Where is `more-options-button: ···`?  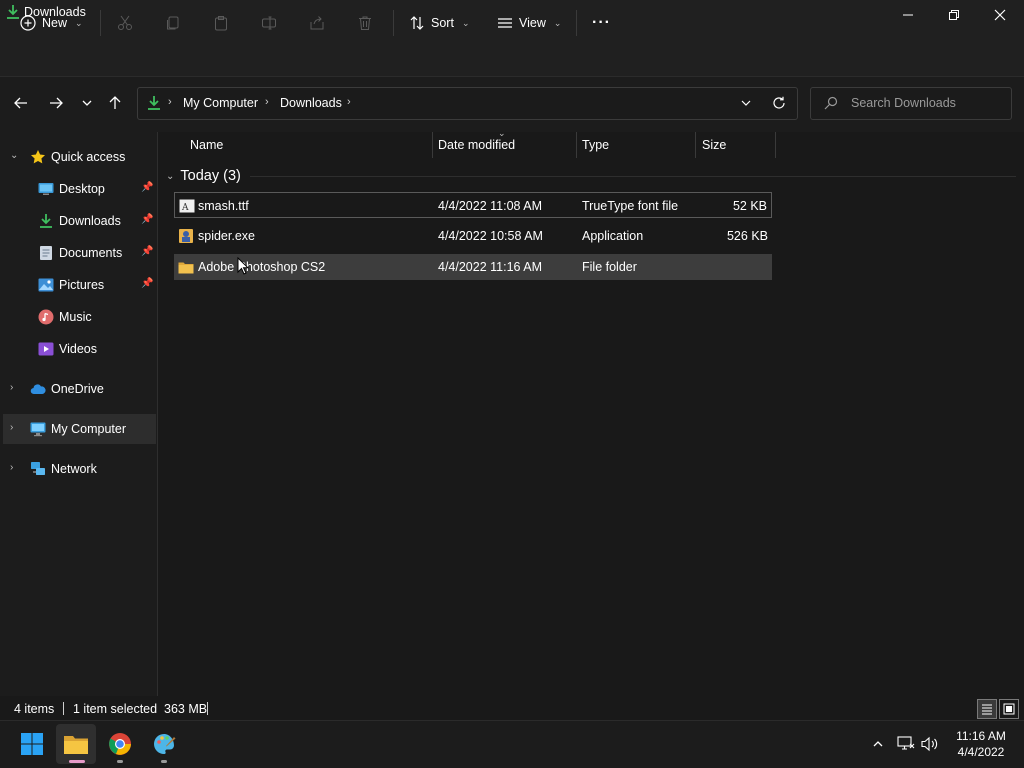
more-options-button: ··· is located at coordinates (601, 23).